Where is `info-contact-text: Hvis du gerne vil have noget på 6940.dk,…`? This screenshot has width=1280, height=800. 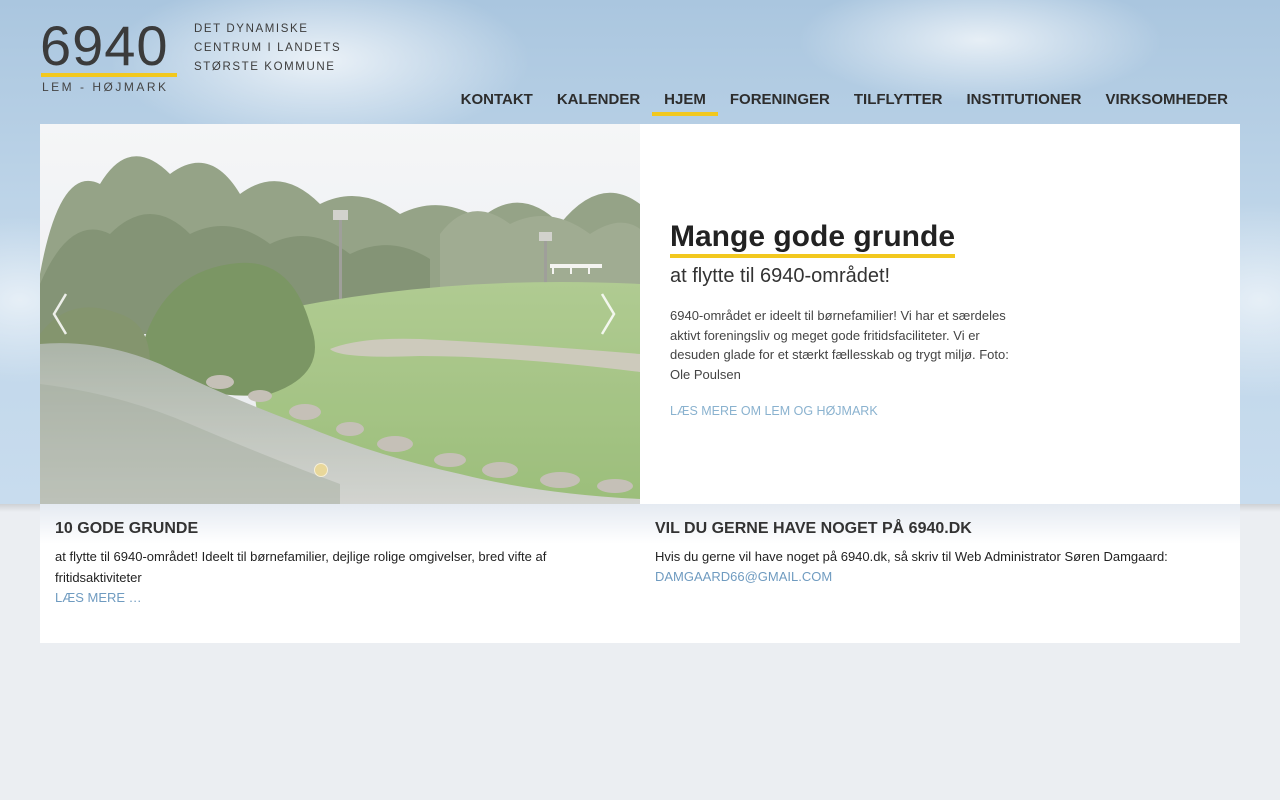
info-contact-text: Hvis du gerne vil have noget på 6940.dk,… is located at coordinates (911, 556).